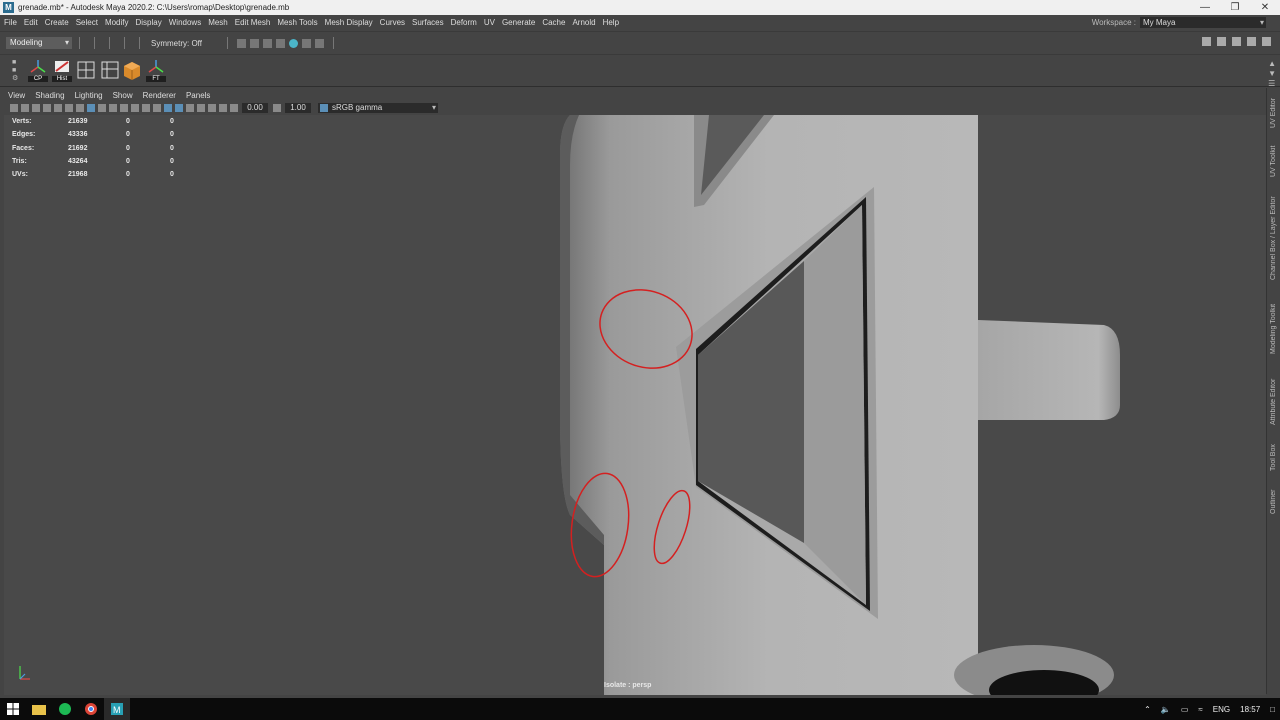 This screenshot has height=720, width=1280. I want to click on render-icon, so click(241, 43).